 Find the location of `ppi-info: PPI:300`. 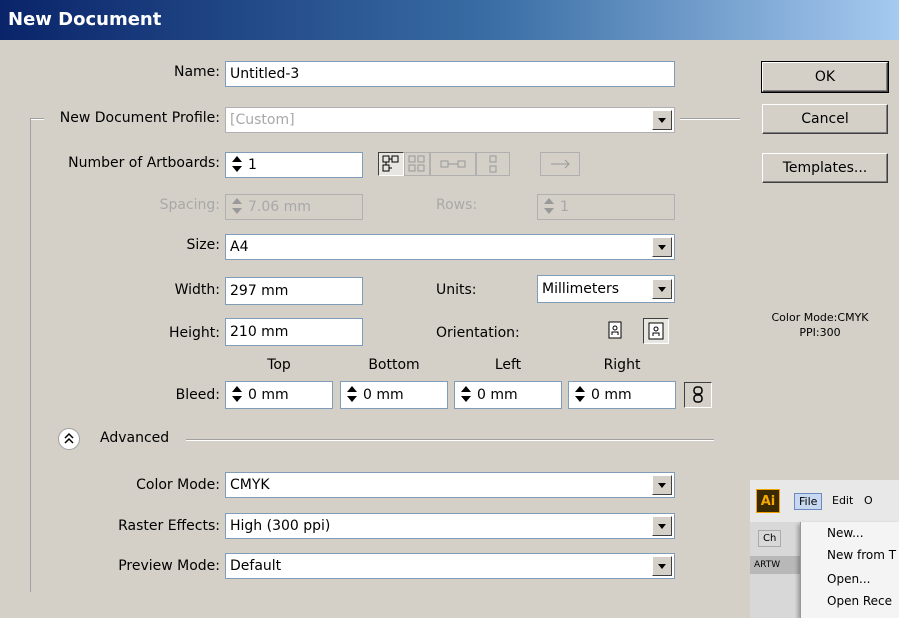

ppi-info: PPI:300 is located at coordinates (820, 332).